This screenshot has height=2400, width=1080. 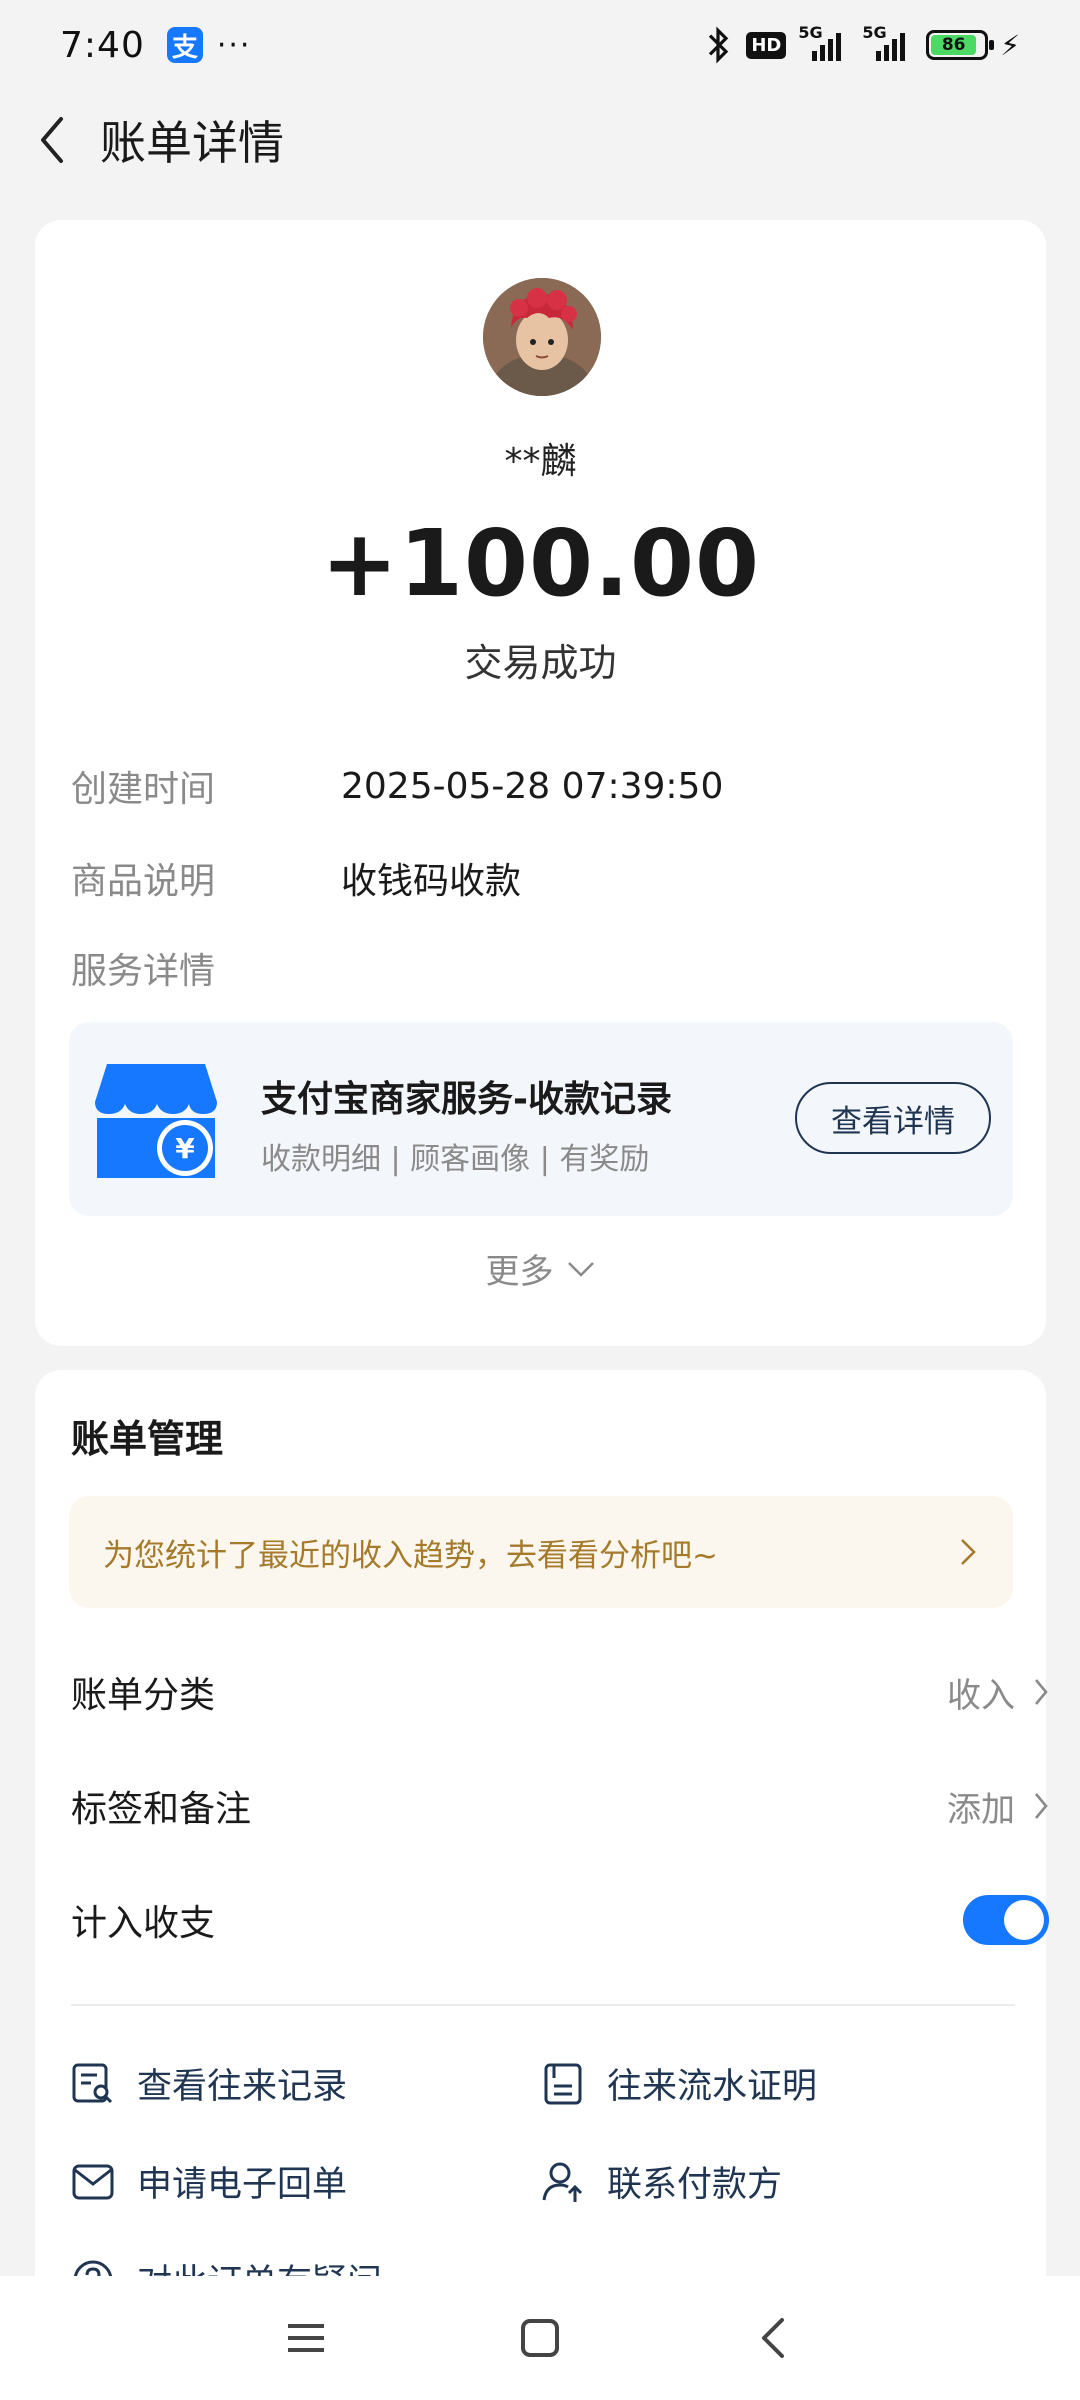 I want to click on doc-icon, so click(x=563, y=2083).